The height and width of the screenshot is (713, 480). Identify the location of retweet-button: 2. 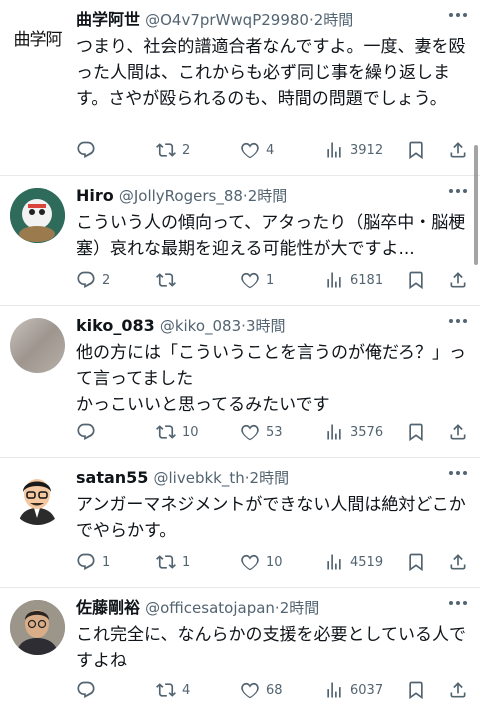
(173, 150).